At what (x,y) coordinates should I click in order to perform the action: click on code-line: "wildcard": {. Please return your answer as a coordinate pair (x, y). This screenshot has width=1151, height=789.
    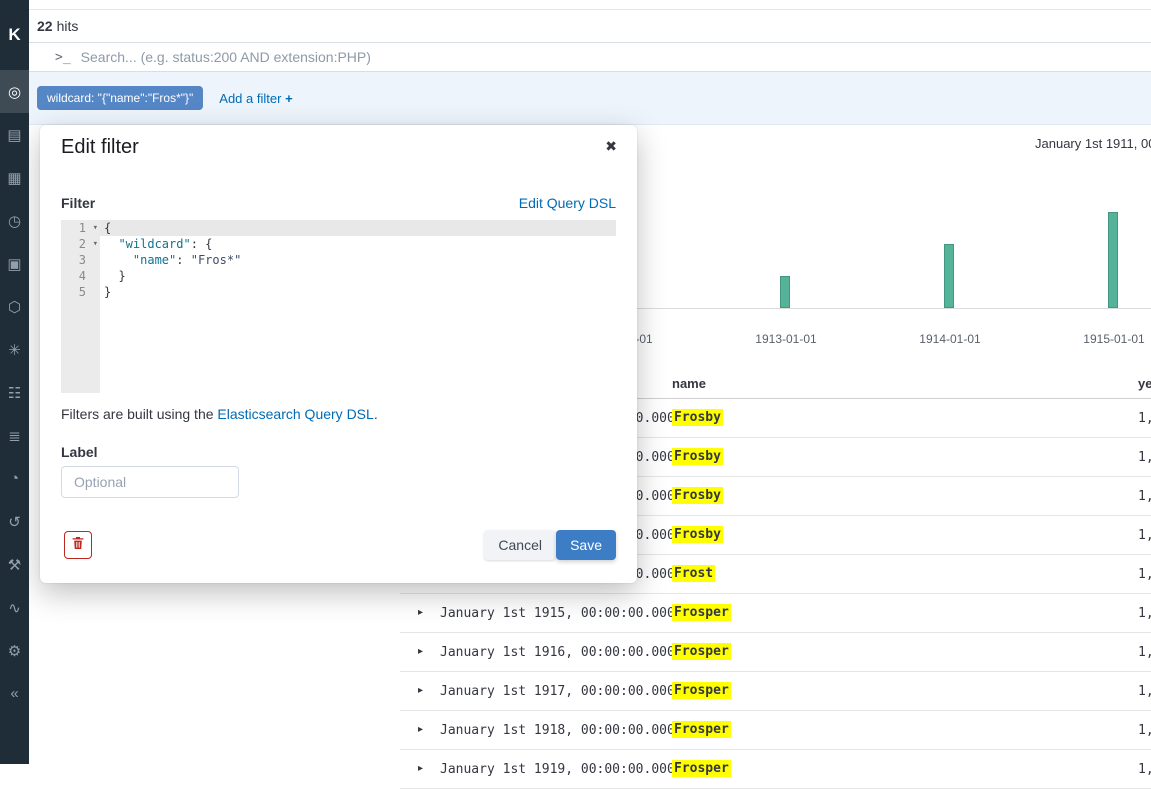
    Looking at the image, I should click on (358, 244).